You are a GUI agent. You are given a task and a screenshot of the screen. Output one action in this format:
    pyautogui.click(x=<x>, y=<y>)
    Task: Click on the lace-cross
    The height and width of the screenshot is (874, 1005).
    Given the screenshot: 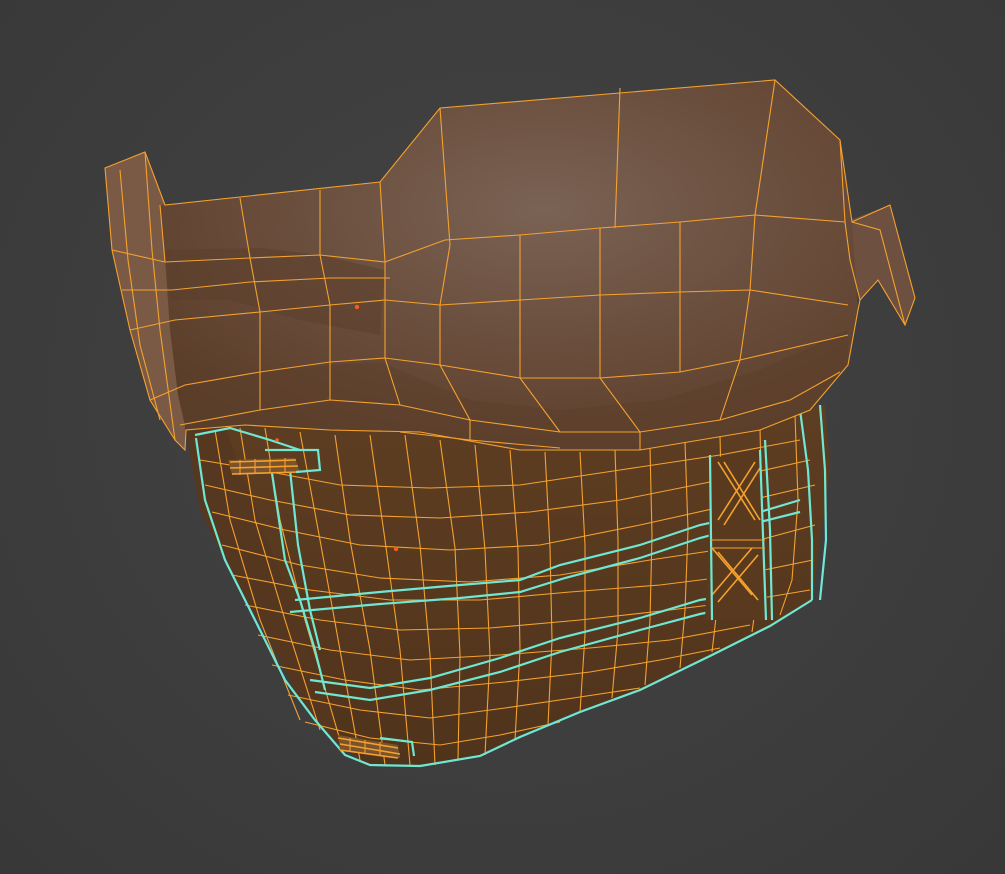 What is the action you would take?
    pyautogui.click(x=736, y=535)
    